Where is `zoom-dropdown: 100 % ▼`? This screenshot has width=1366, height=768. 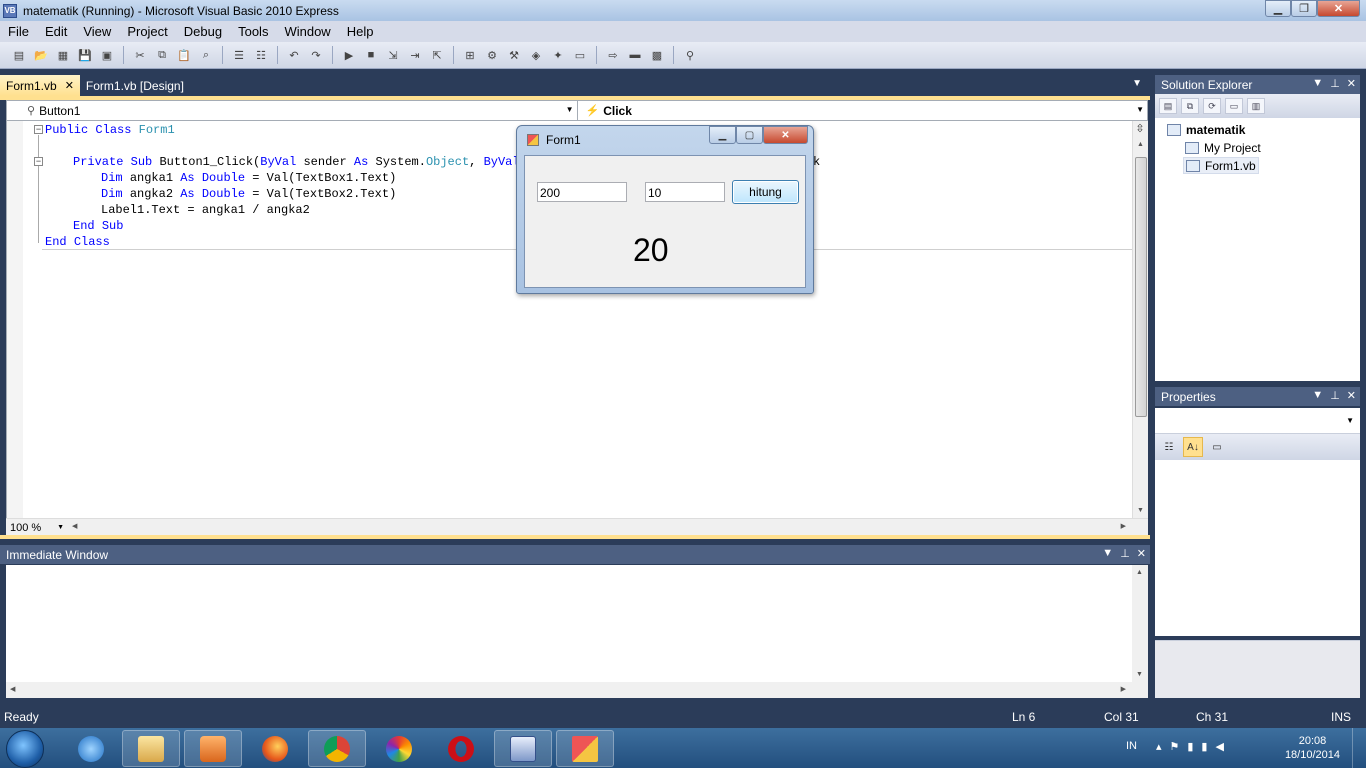
zoom-dropdown: 100 % ▼ is located at coordinates (37, 527).